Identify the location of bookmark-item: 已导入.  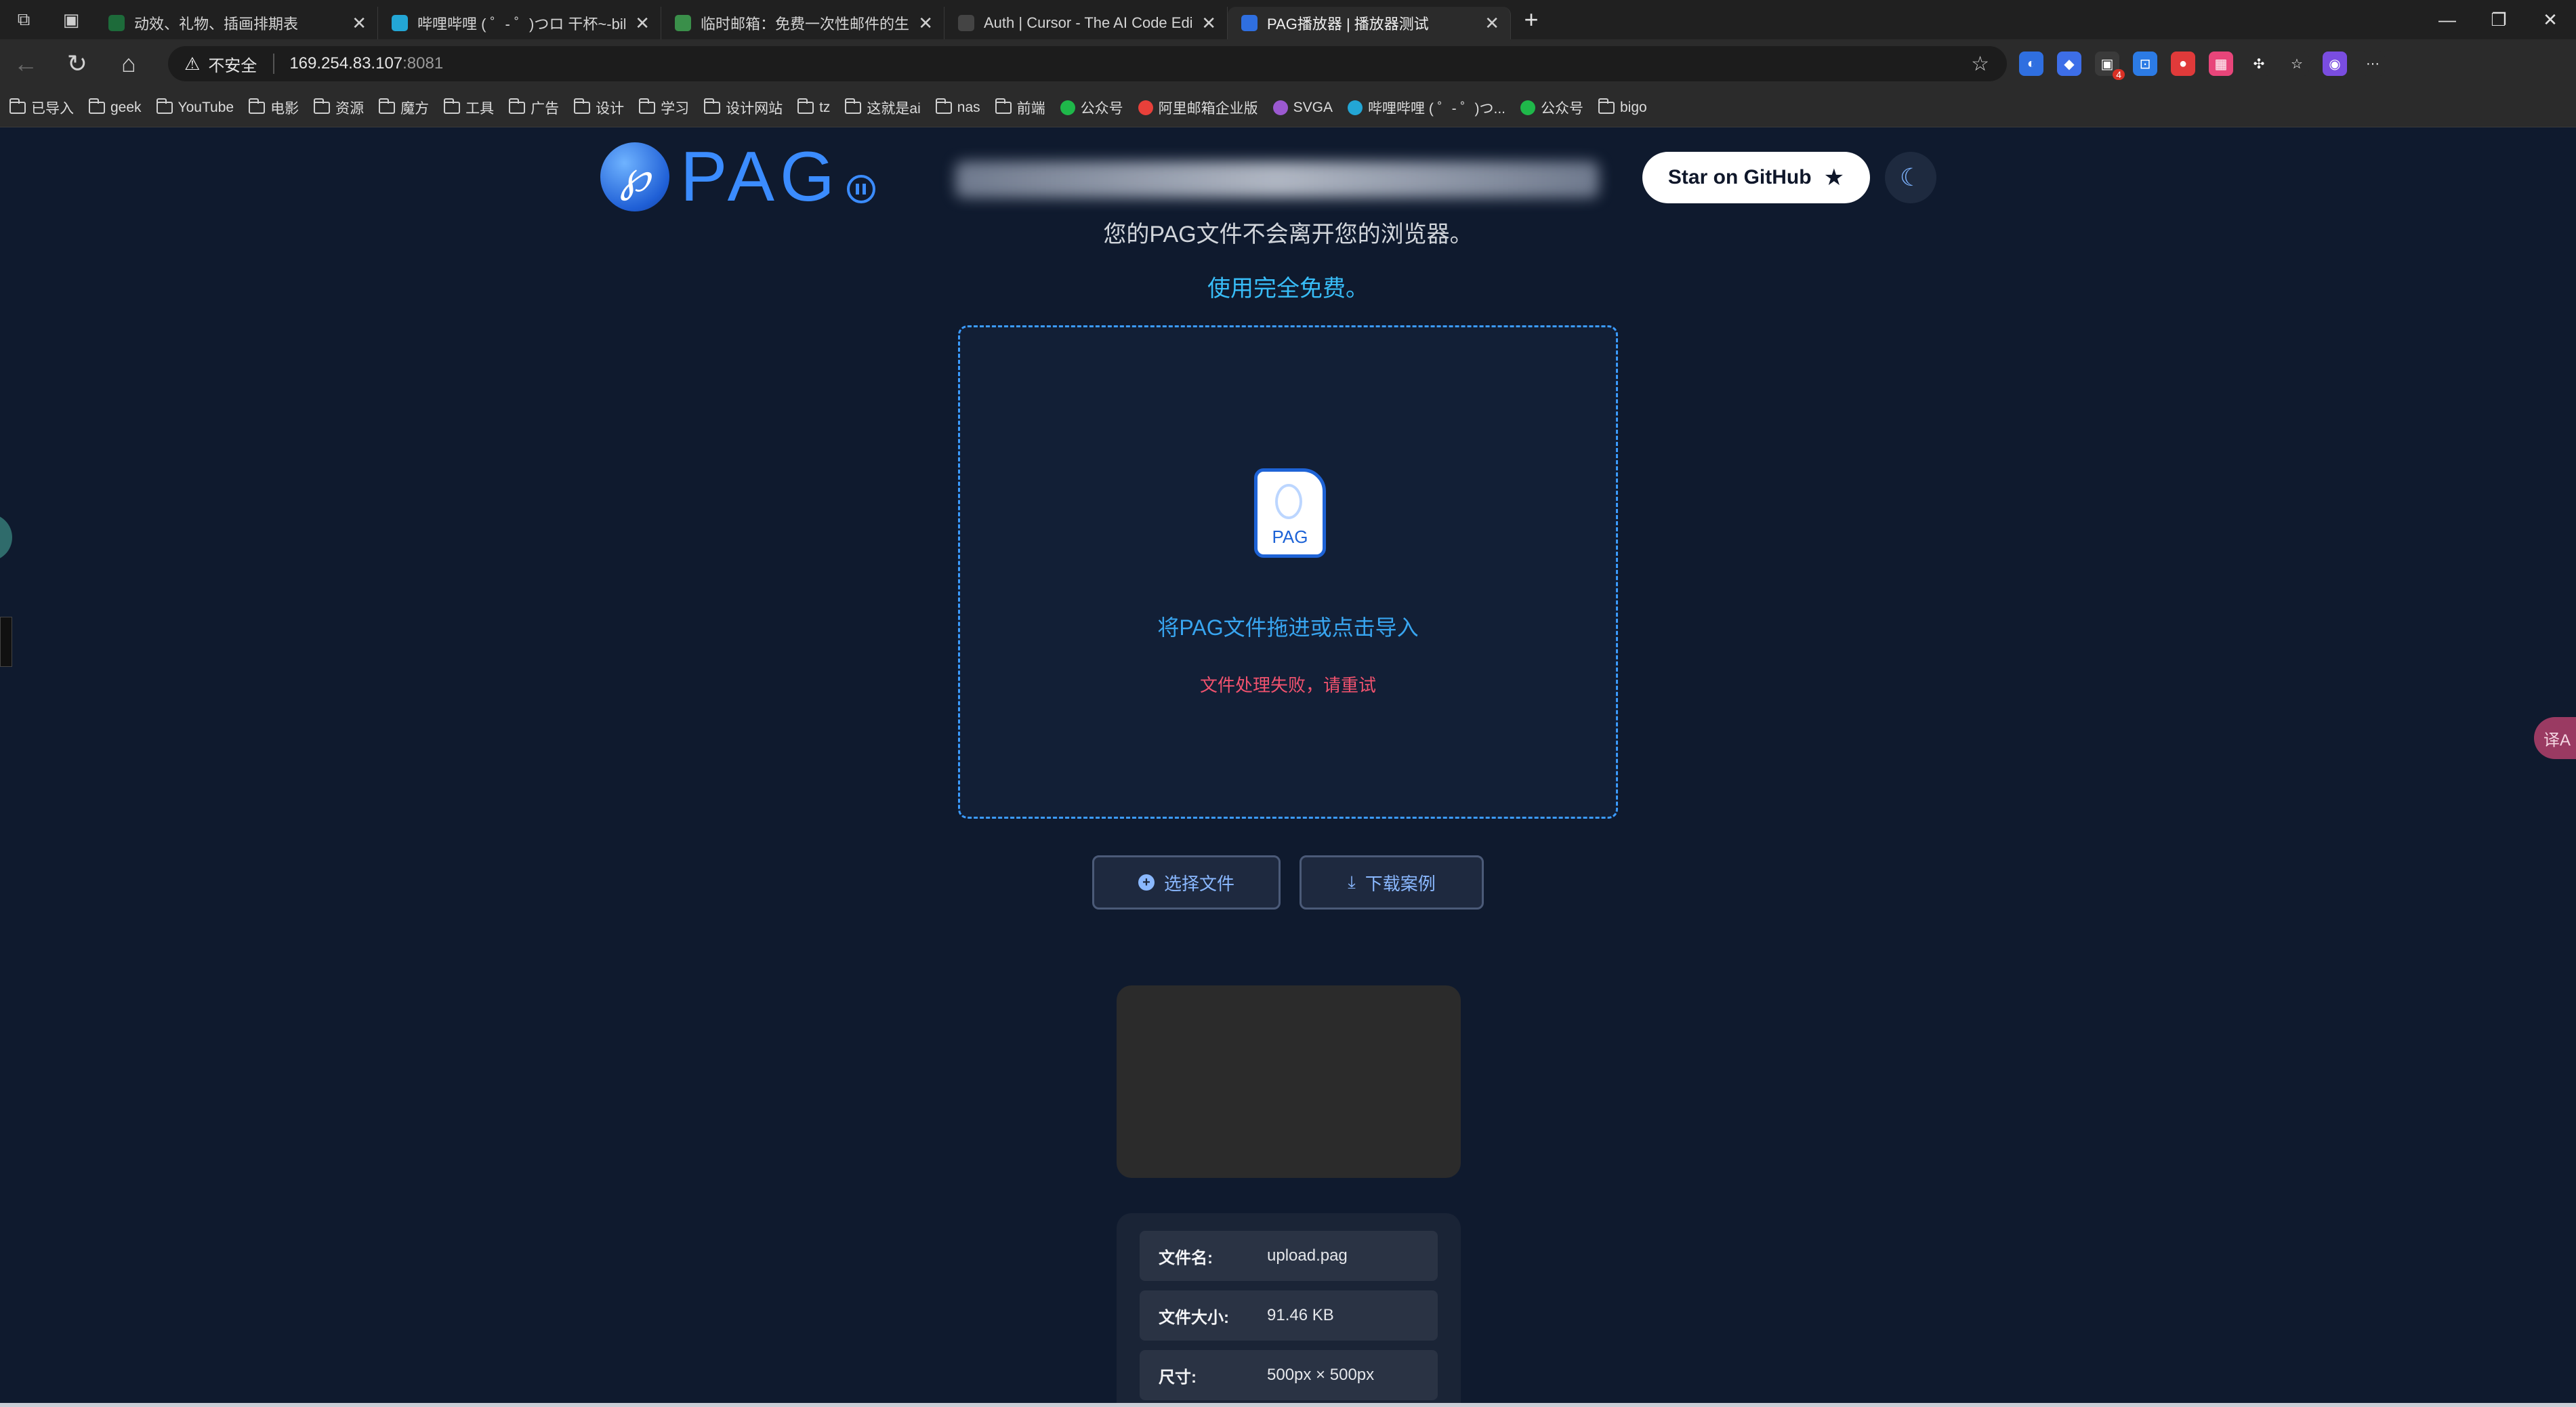
(41, 108).